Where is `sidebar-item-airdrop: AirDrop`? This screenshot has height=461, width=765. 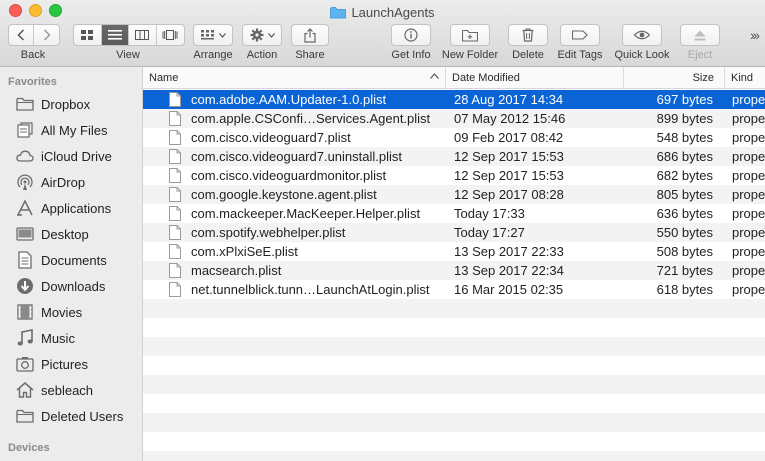 sidebar-item-airdrop: AirDrop is located at coordinates (71, 182).